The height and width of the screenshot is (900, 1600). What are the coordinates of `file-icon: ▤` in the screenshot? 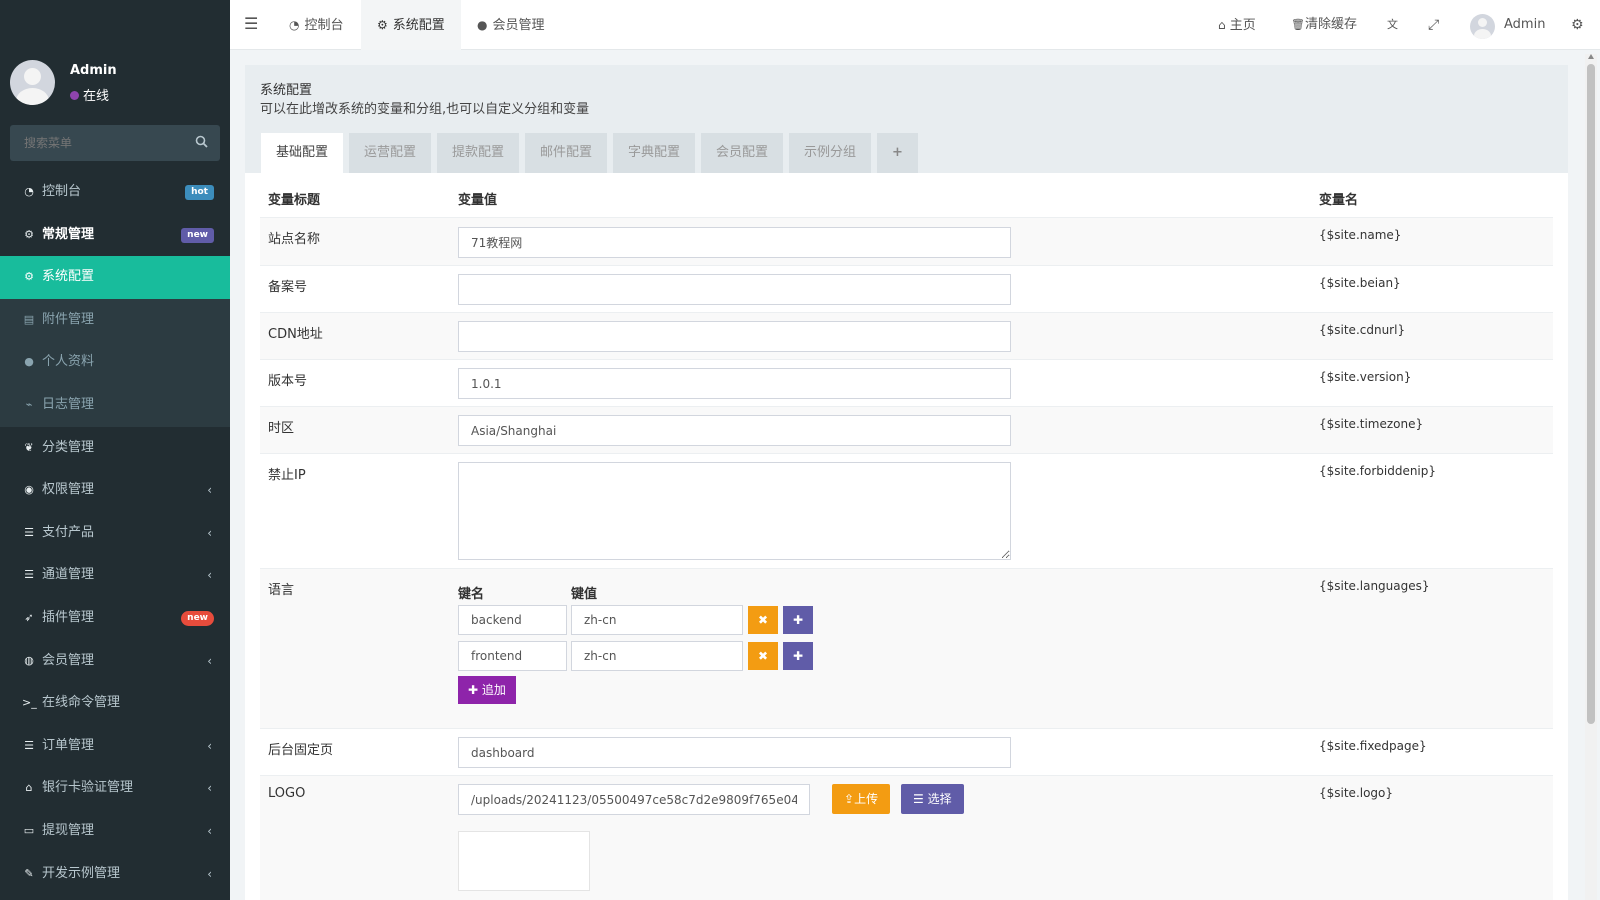 It's located at (29, 319).